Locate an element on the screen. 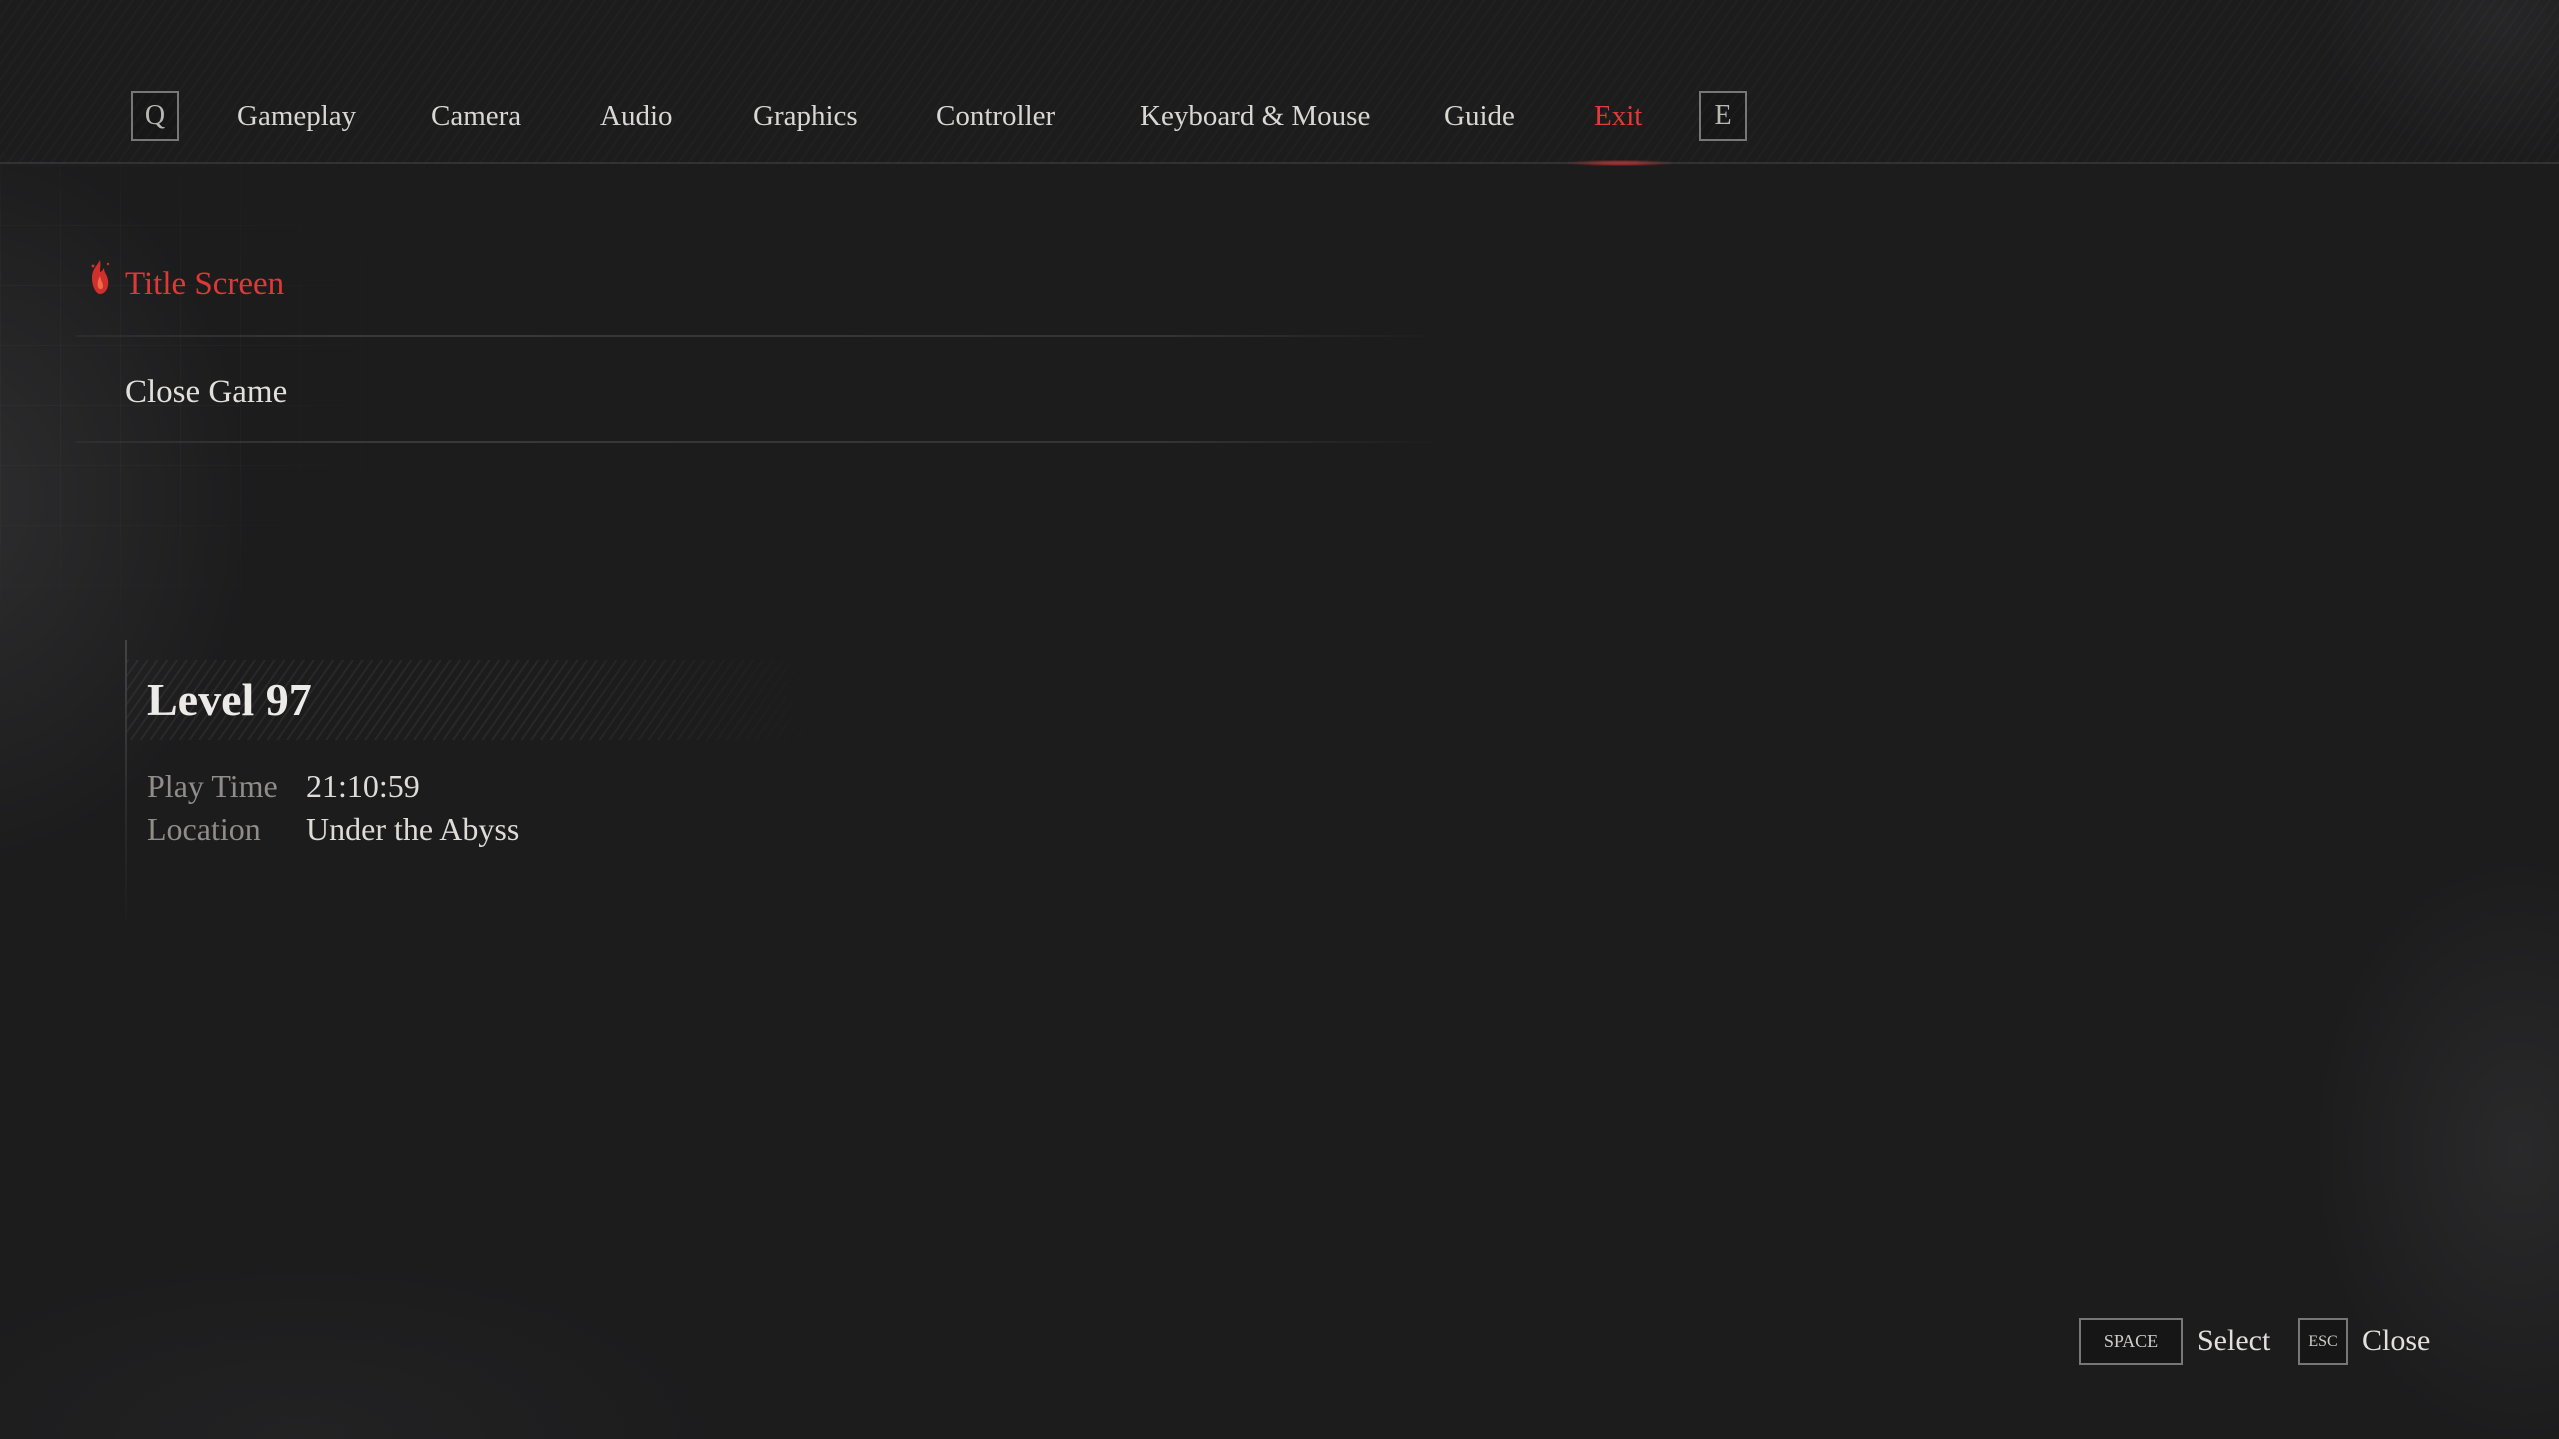  select-prompt-label: Select is located at coordinates (2234, 1340).